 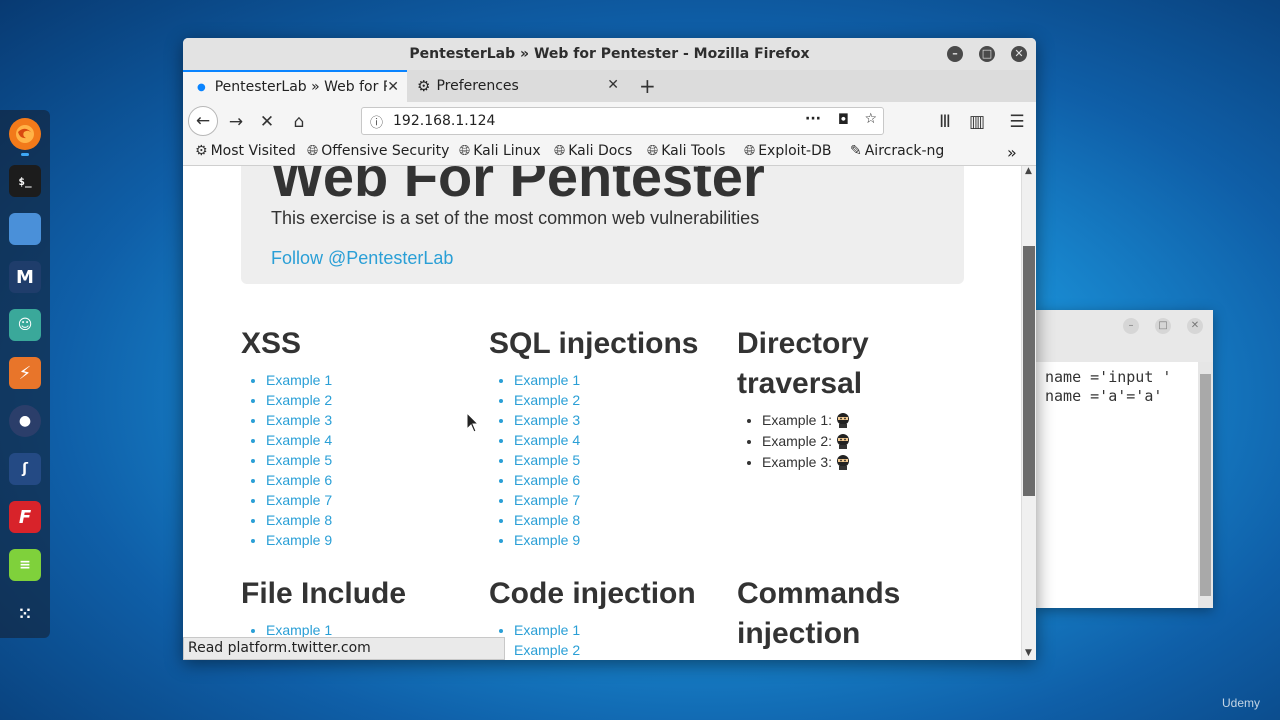 What do you see at coordinates (593, 151) in the screenshot?
I see `bookmark-kali-docs: 🌐︎ Kali Docs` at bounding box center [593, 151].